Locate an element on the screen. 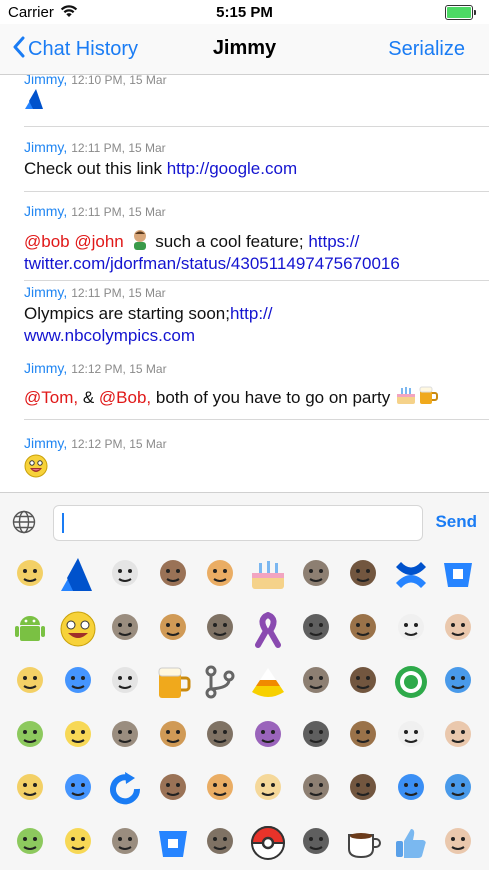 This screenshot has width=489, height=870. pokeball-emoticon is located at coordinates (268, 843).